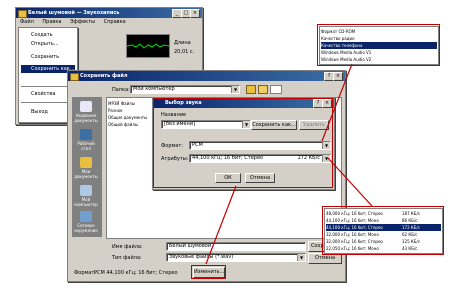 The width and height of the screenshot is (459, 293). What do you see at coordinates (184, 52) in the screenshot?
I see `length-value: 20,01 с.` at bounding box center [184, 52].